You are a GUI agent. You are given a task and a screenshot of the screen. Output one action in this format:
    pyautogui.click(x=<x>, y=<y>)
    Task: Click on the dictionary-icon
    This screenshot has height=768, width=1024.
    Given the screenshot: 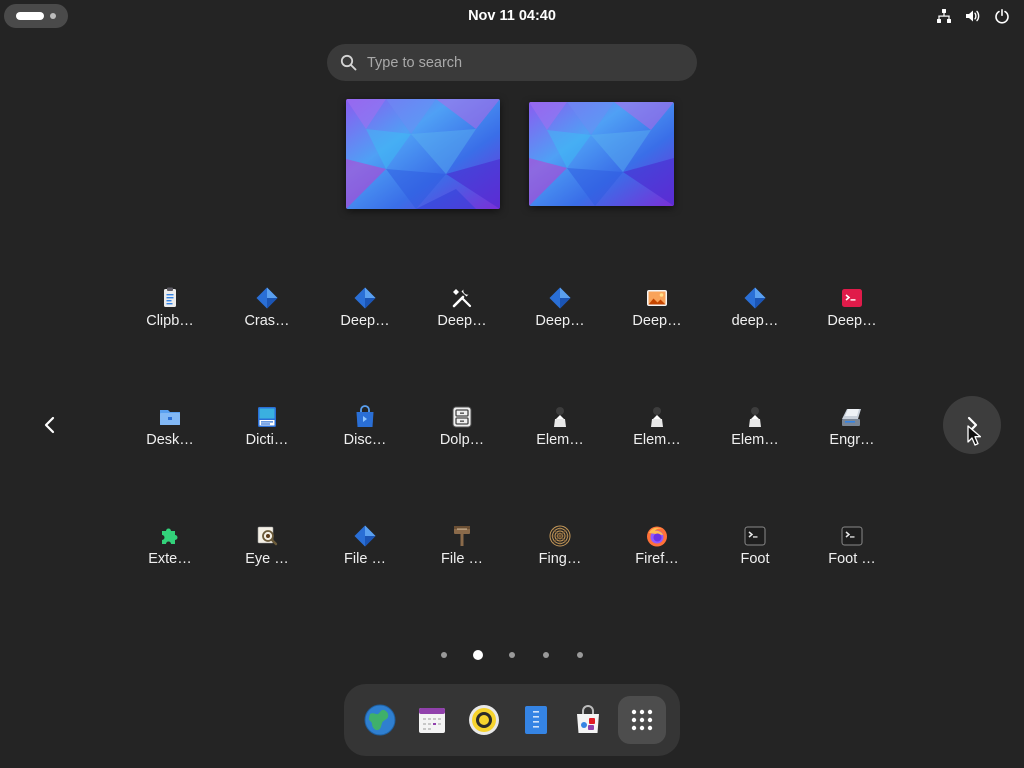 What is the action you would take?
    pyautogui.click(x=267, y=417)
    